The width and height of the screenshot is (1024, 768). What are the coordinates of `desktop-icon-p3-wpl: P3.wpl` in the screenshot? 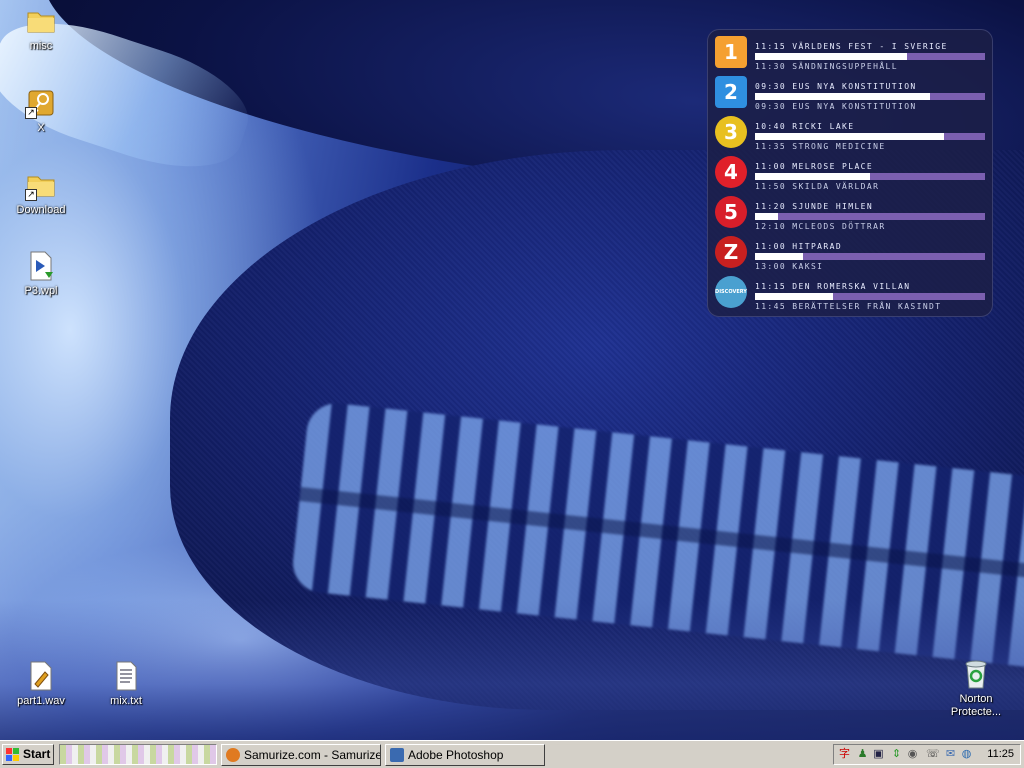 It's located at (41, 274).